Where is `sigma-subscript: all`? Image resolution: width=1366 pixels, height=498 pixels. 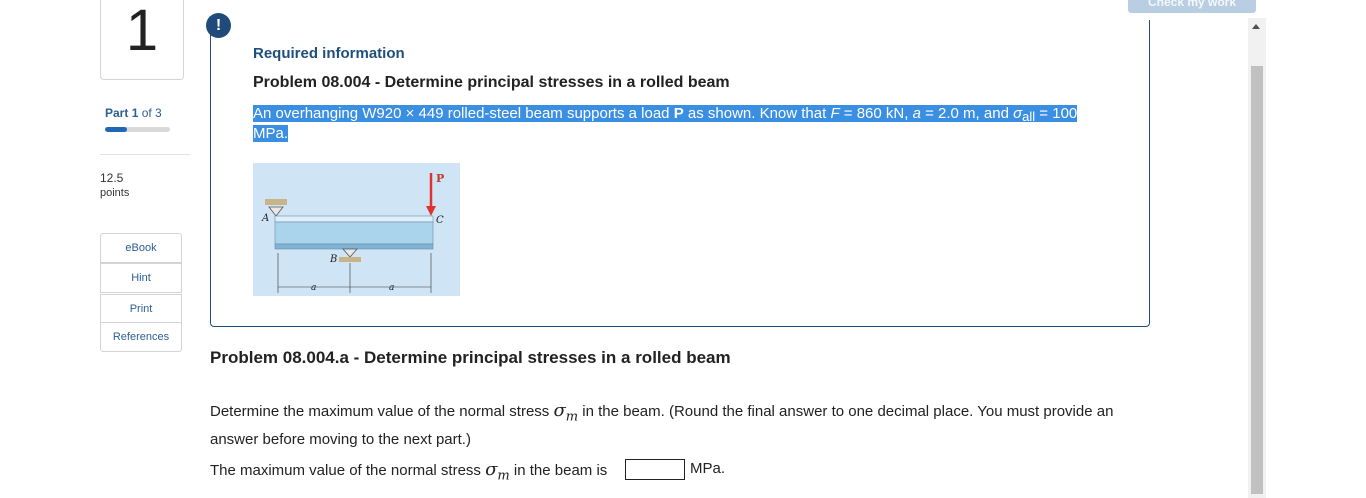 sigma-subscript: all is located at coordinates (1029, 116).